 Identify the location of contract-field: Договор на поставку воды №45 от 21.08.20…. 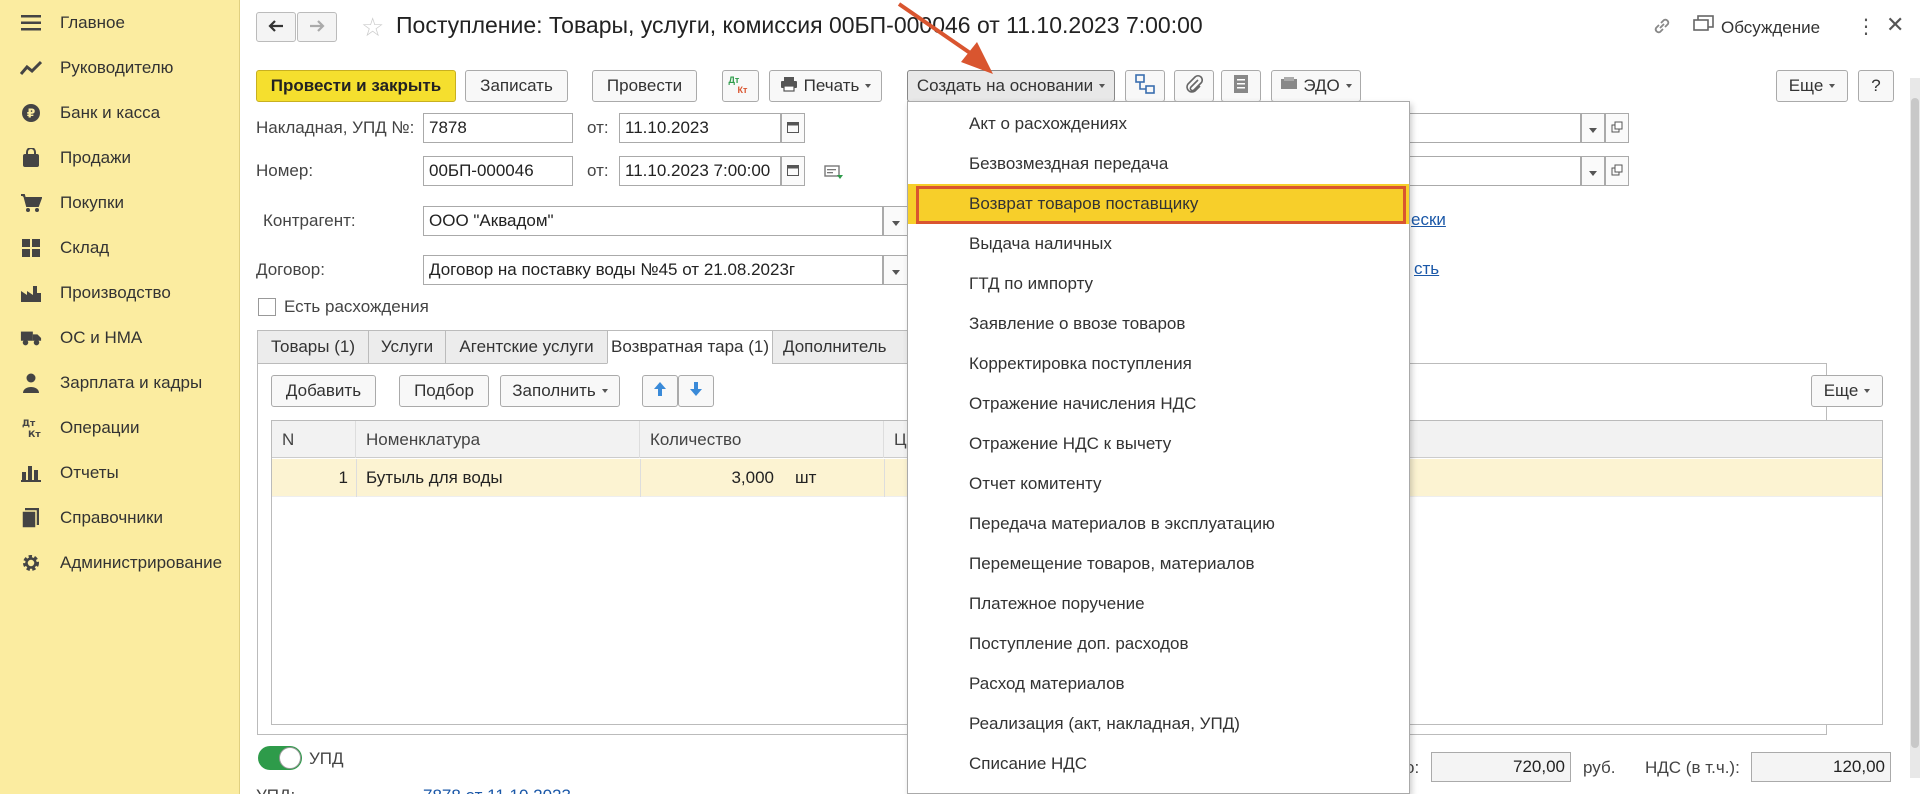
(653, 270).